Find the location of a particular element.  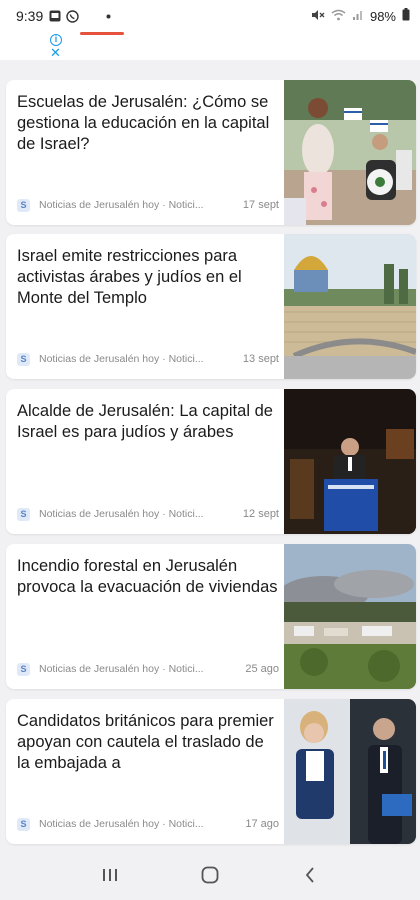

status-bar: 9:39 98% is located at coordinates (210, 16).